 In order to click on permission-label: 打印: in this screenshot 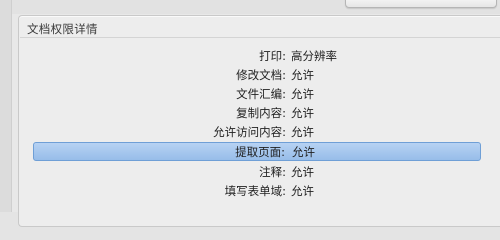, I will do `click(272, 56)`.